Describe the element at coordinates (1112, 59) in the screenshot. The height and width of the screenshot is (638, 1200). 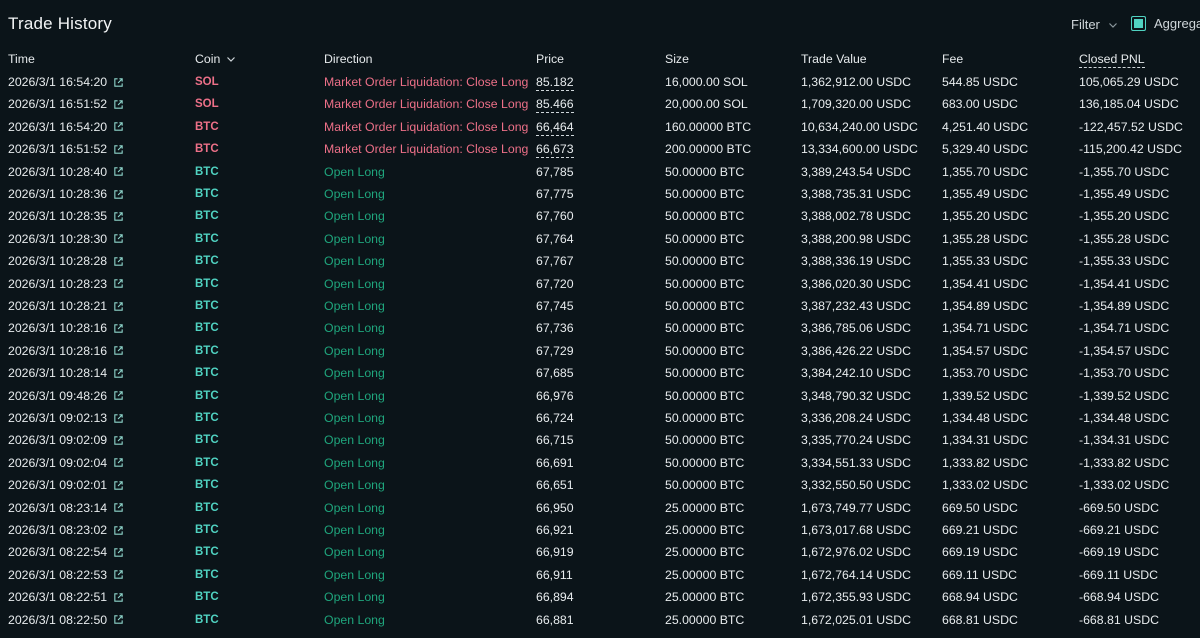
I see `column-header-closed-pnl: Closed PNL` at that location.